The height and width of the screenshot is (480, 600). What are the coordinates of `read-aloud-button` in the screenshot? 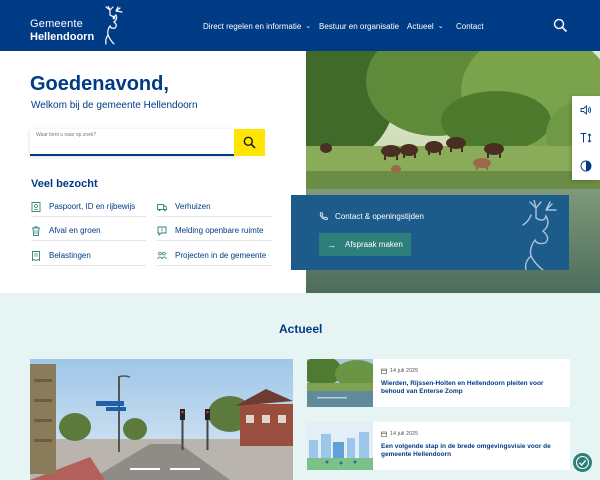 It's located at (586, 110).